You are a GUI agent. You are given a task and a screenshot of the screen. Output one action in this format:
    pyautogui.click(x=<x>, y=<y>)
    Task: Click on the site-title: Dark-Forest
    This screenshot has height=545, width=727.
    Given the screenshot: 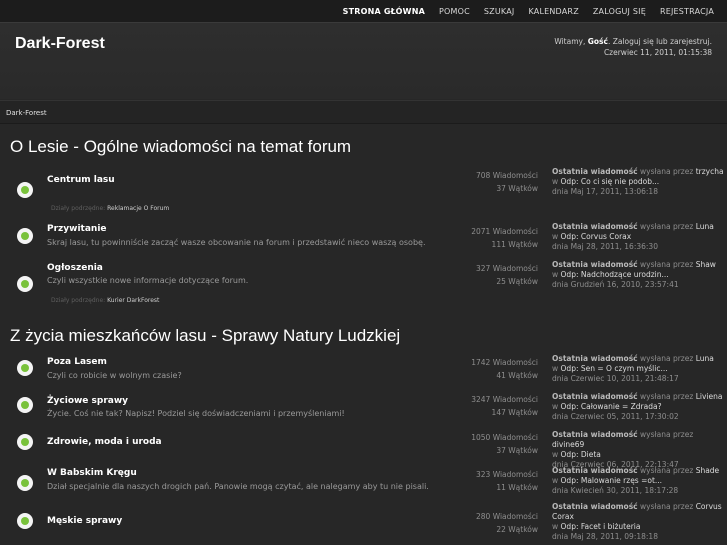 What is the action you would take?
    pyautogui.click(x=60, y=44)
    